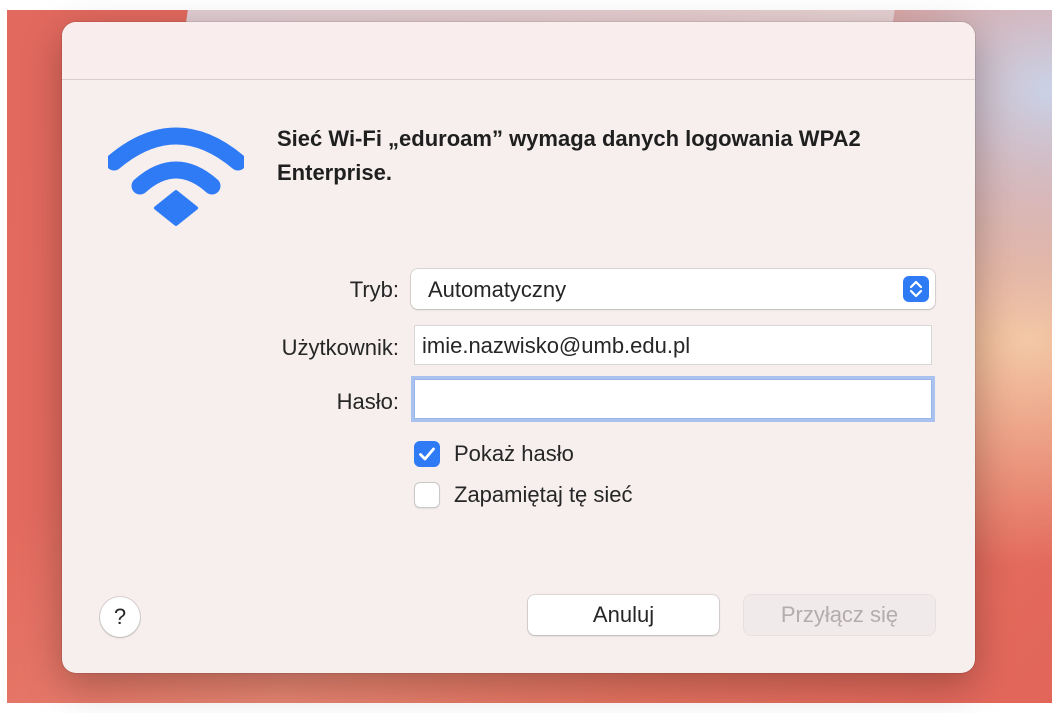 This screenshot has width=1052, height=713. I want to click on show-password-checkbox, so click(427, 454).